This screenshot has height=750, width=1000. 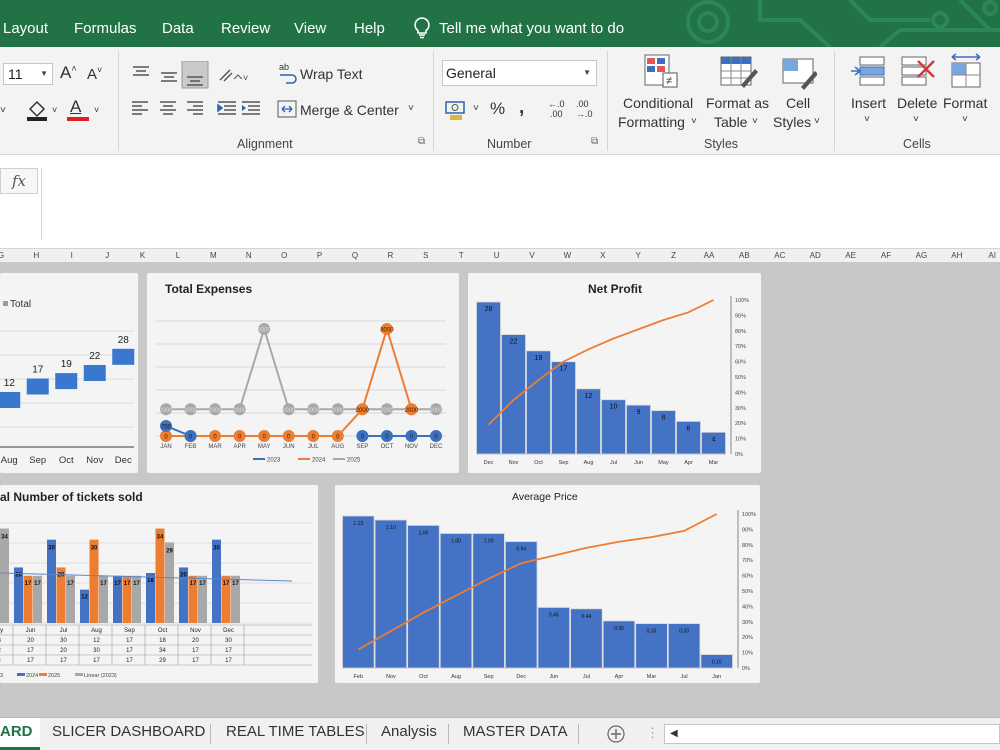 I want to click on wrap-text-button: Wrap Text, so click(x=331, y=74).